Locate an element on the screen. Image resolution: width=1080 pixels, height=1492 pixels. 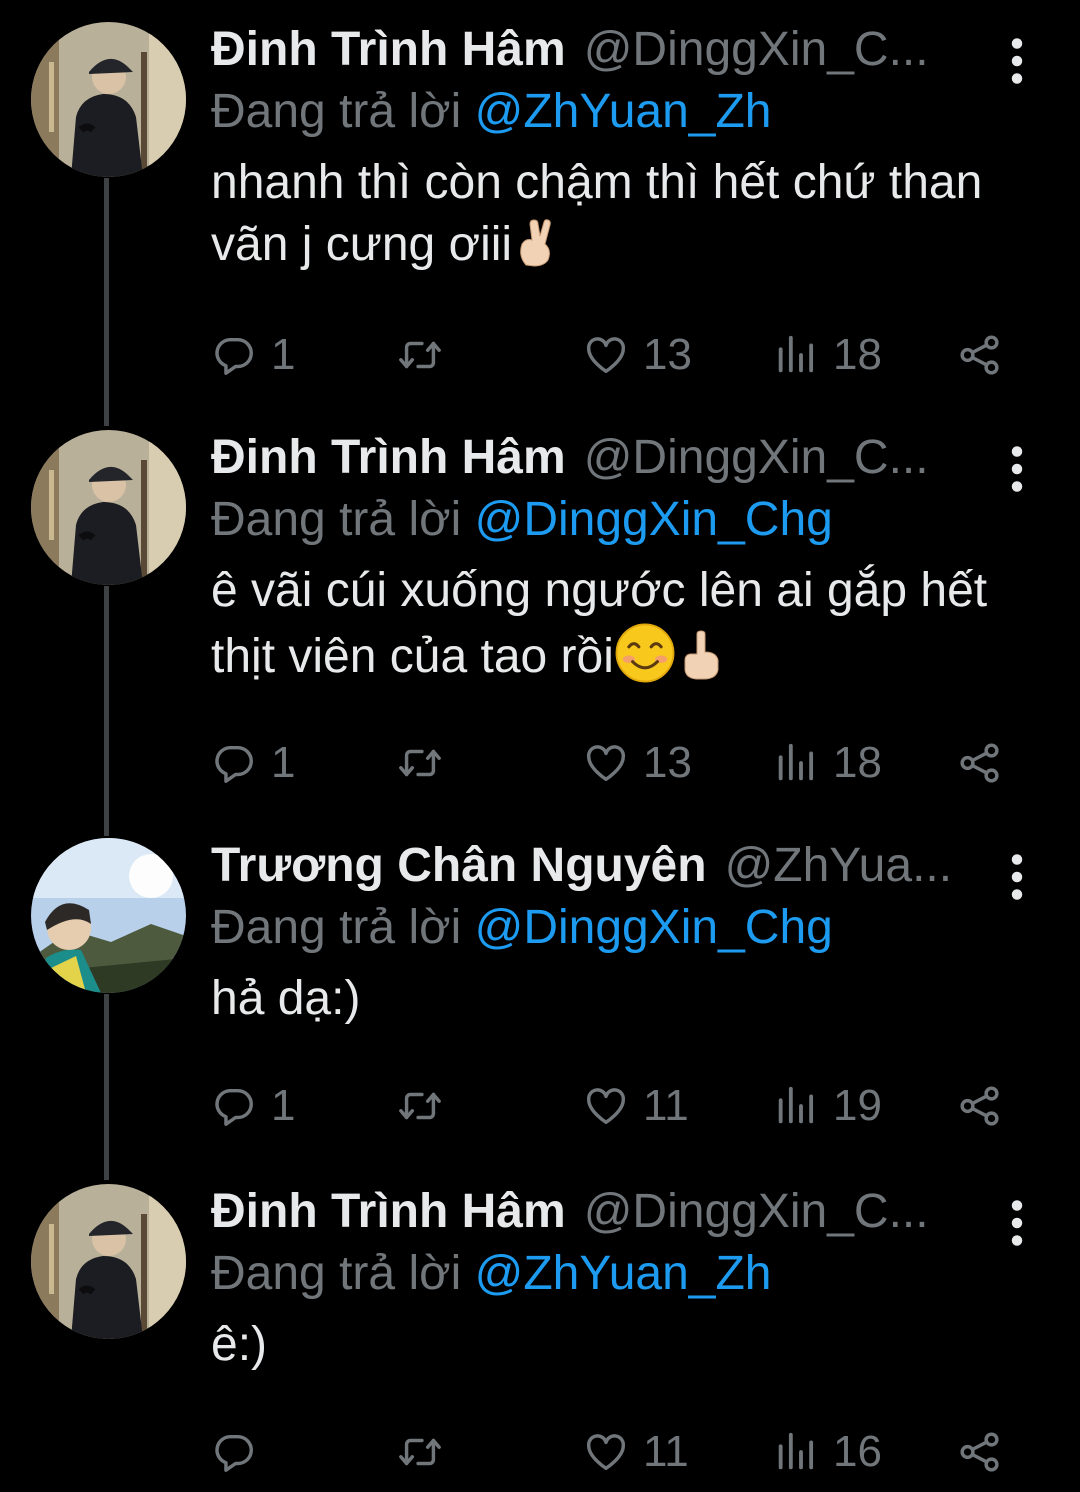
pointing-up-emoji is located at coordinates (701, 655).